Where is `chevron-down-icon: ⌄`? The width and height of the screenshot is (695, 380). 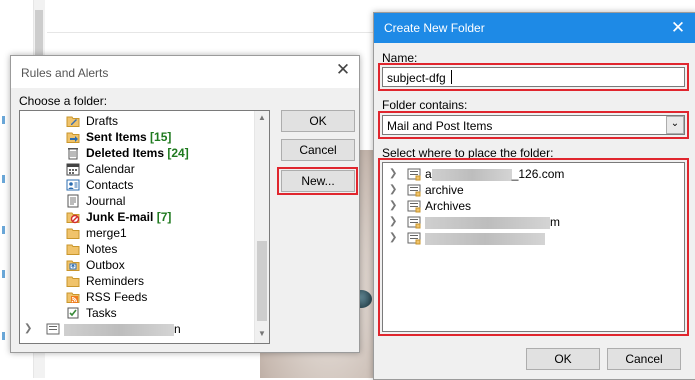
chevron-down-icon: ⌄ is located at coordinates (675, 125).